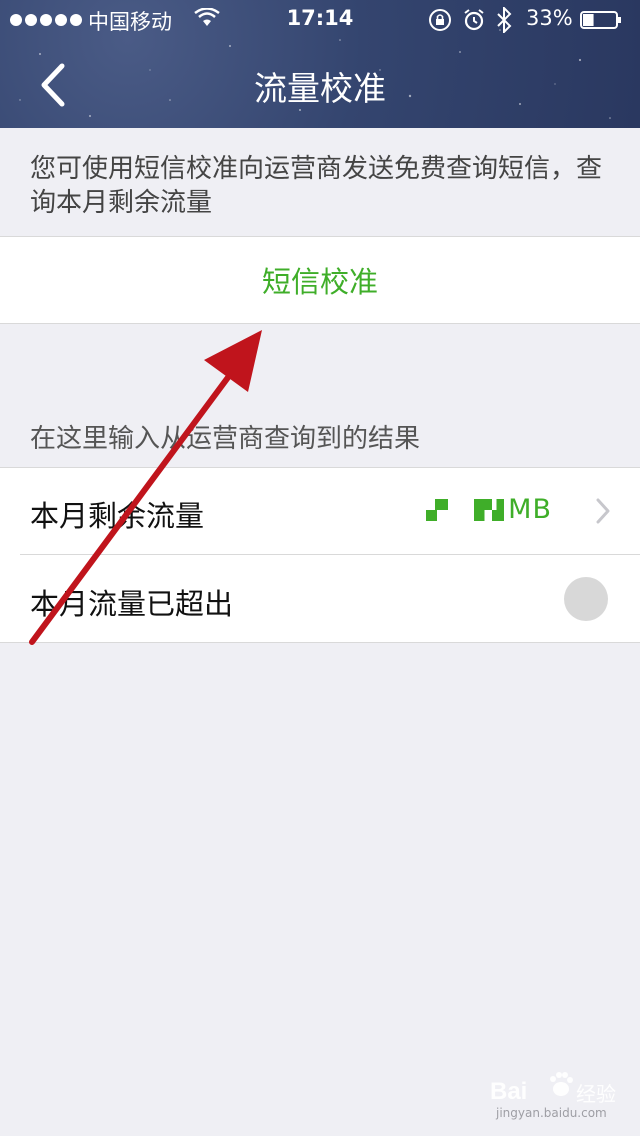 The image size is (640, 1136). Describe the element at coordinates (504, 20) in the screenshot. I see `bluetooth-icon` at that location.